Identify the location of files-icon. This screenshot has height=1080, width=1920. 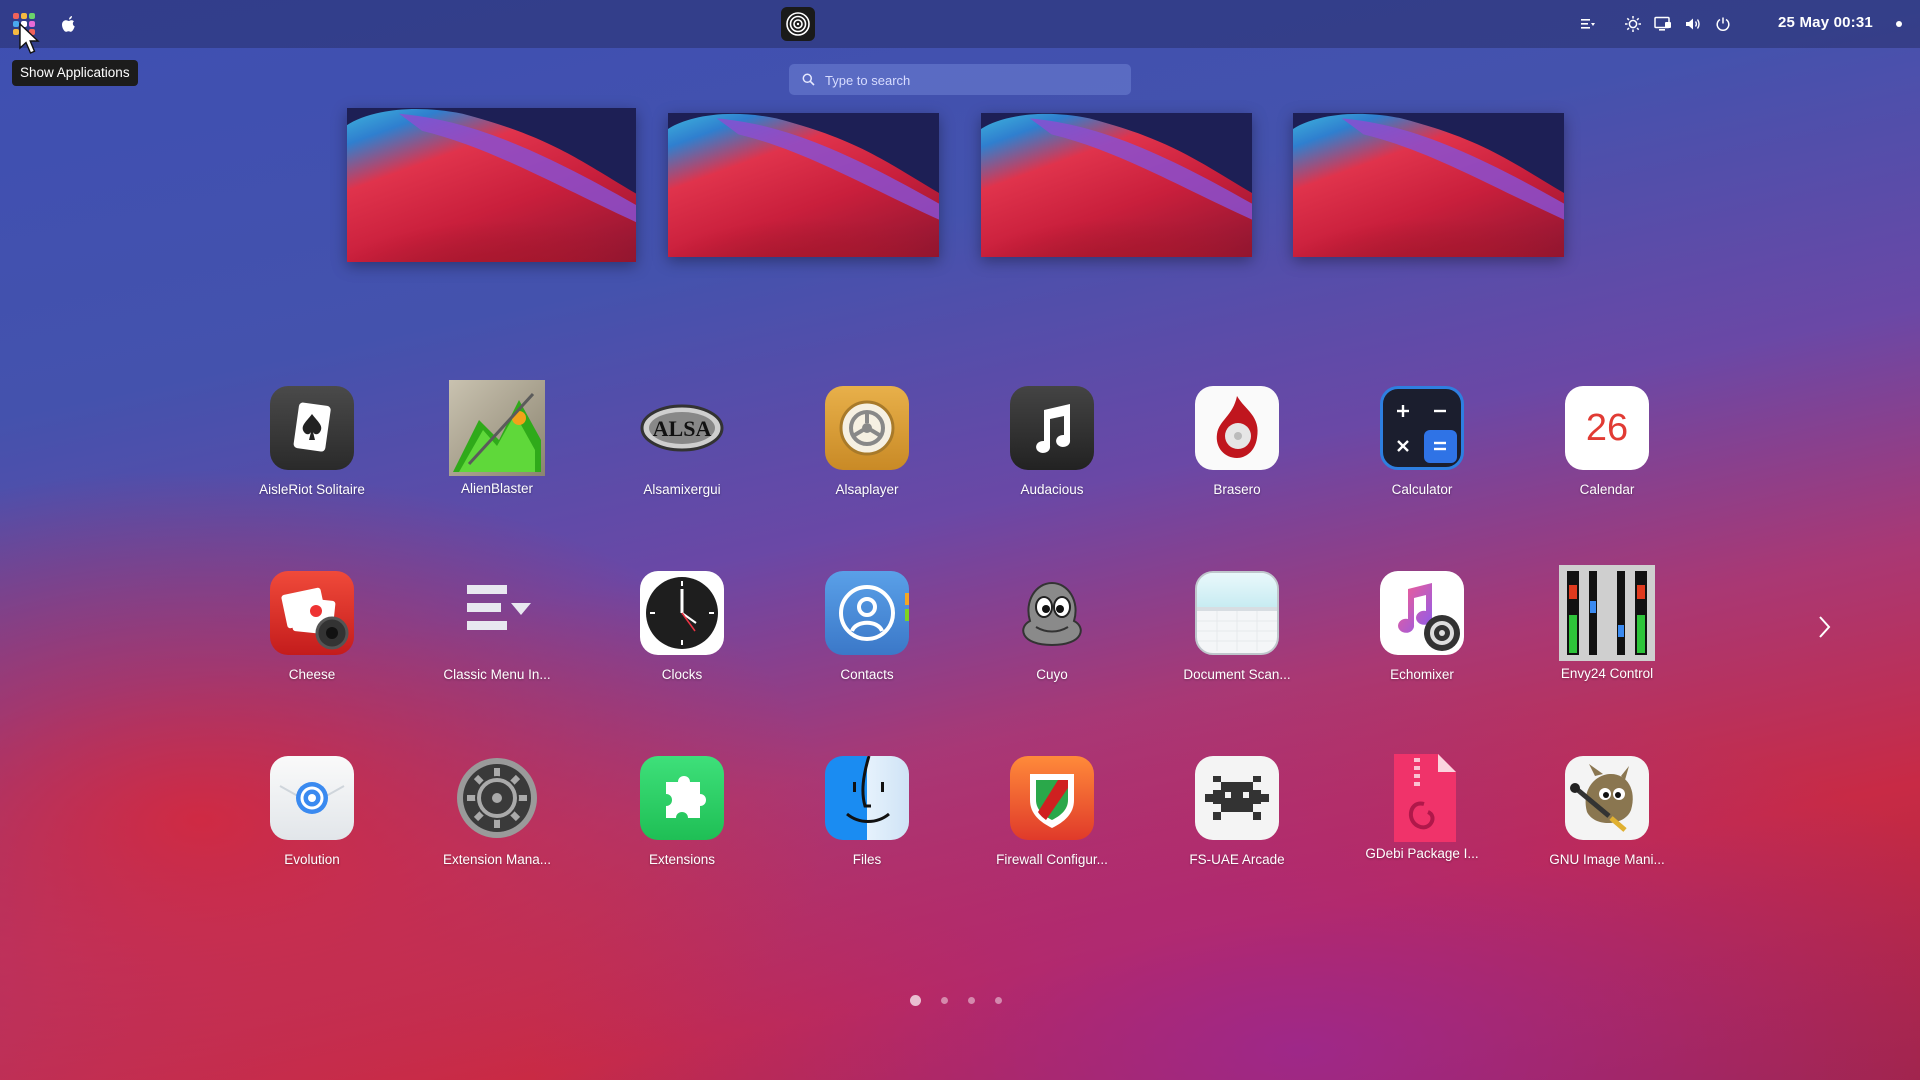
(867, 798).